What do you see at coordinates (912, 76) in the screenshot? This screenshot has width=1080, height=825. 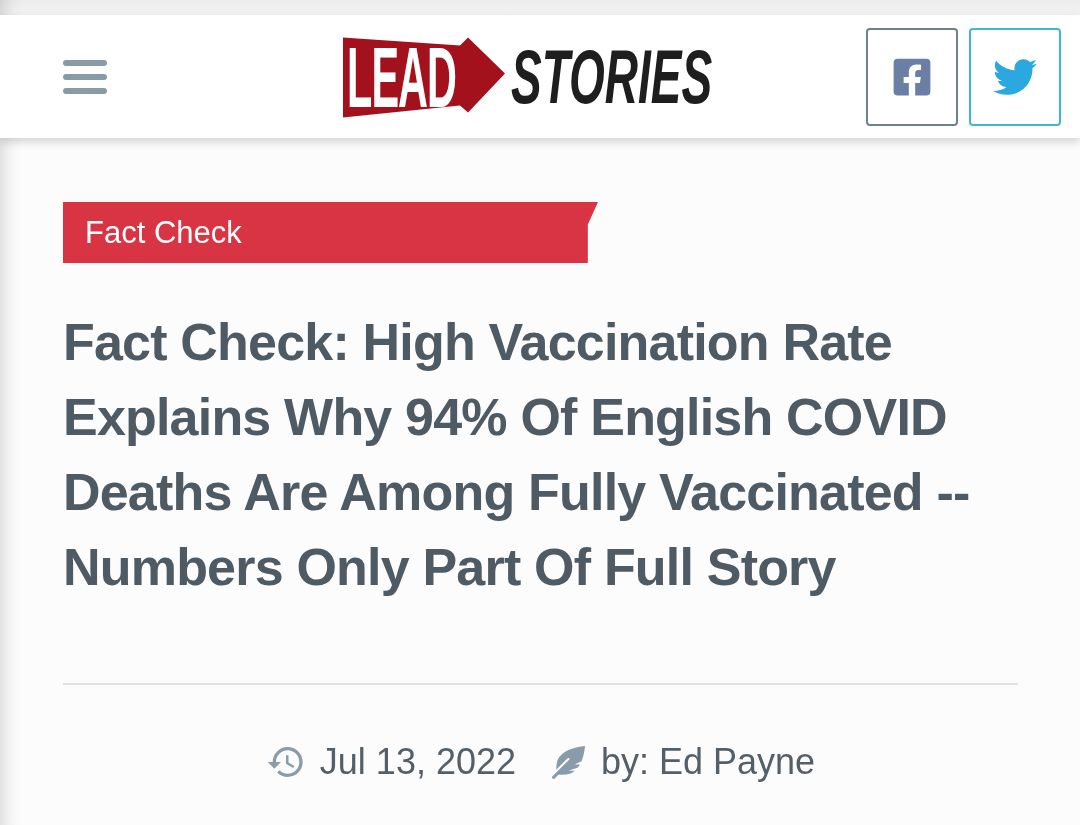 I see `facebook-button` at bounding box center [912, 76].